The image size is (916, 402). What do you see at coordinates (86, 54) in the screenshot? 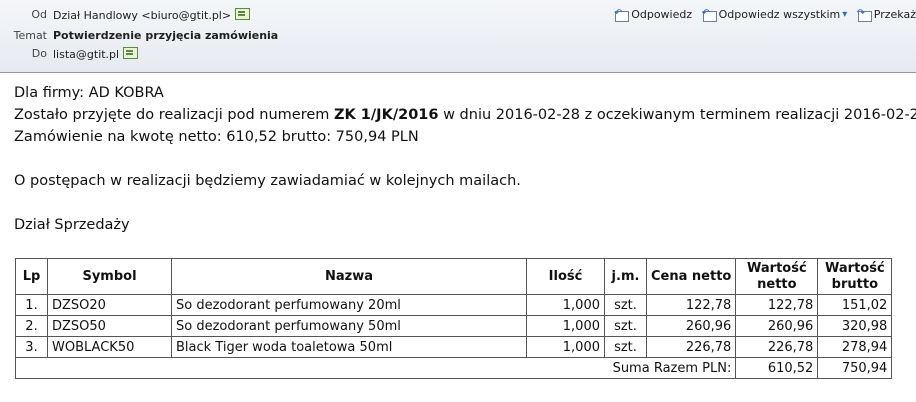
I see `to-address: lista@gtit.pl` at bounding box center [86, 54].